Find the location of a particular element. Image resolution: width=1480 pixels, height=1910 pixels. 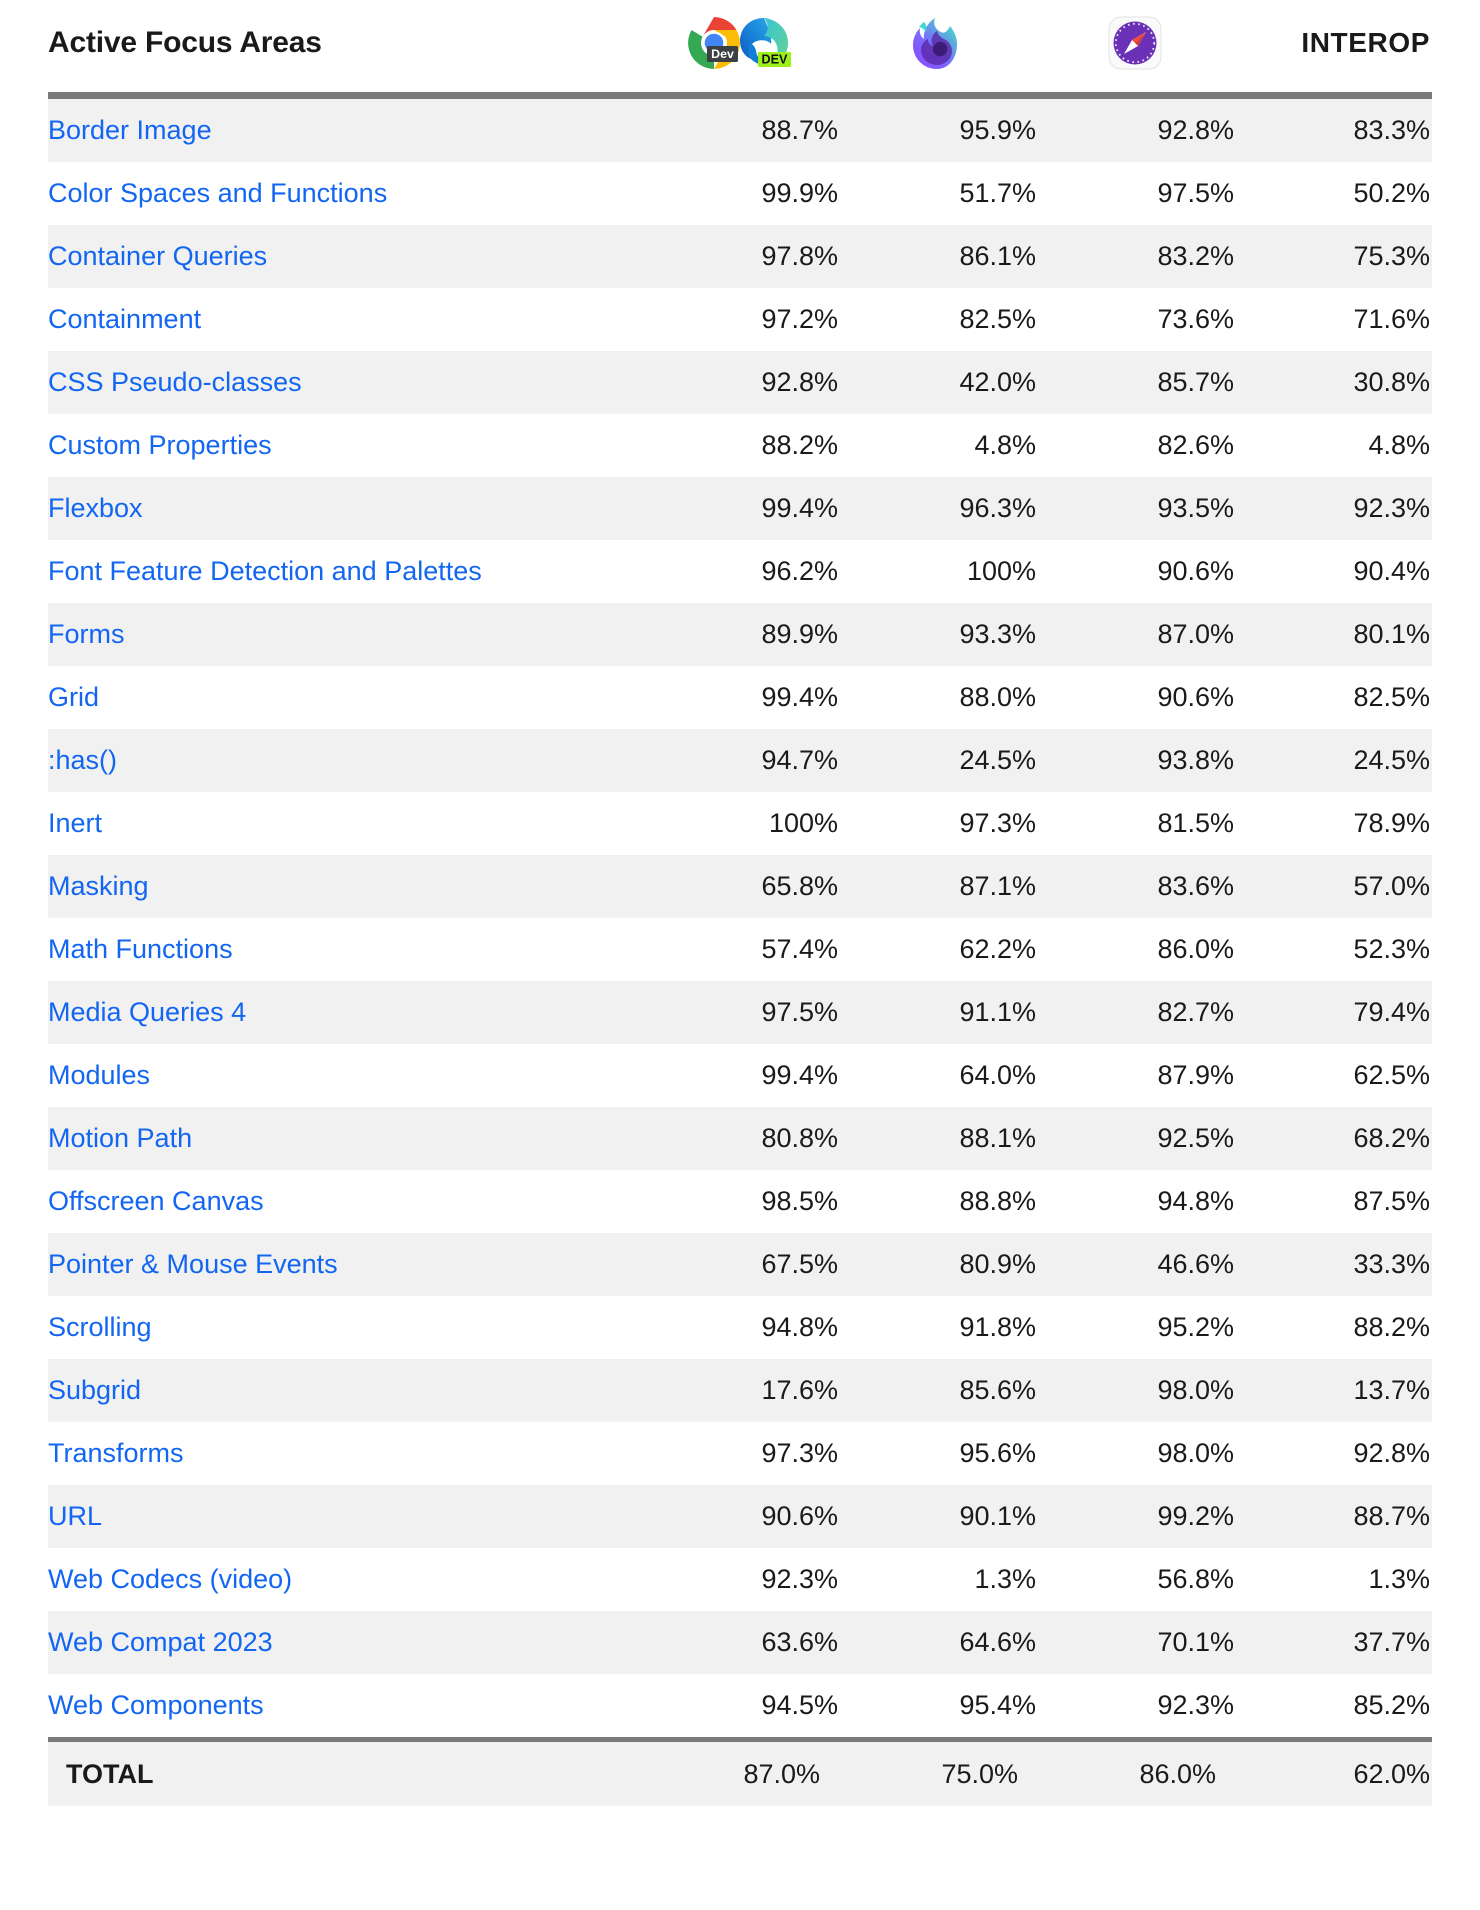

table-row: Web Codecs (video) 92.3% 1.3% 56.8% 1.3% is located at coordinates (740, 1579).